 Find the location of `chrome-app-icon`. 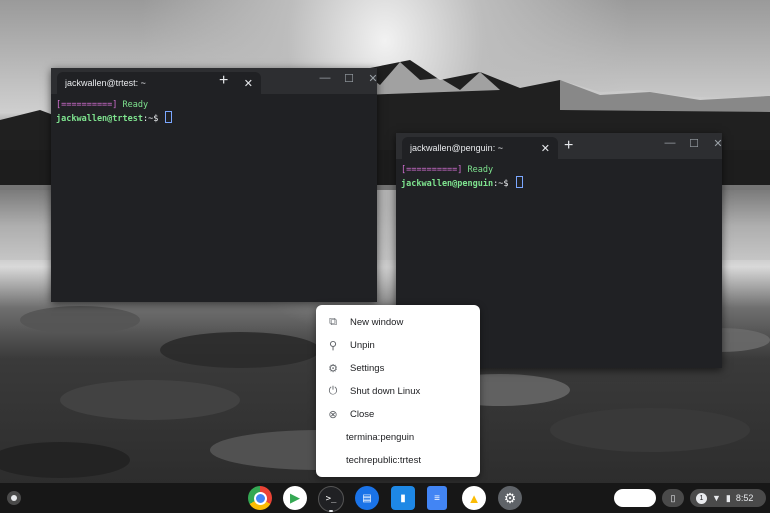

chrome-app-icon is located at coordinates (260, 498).